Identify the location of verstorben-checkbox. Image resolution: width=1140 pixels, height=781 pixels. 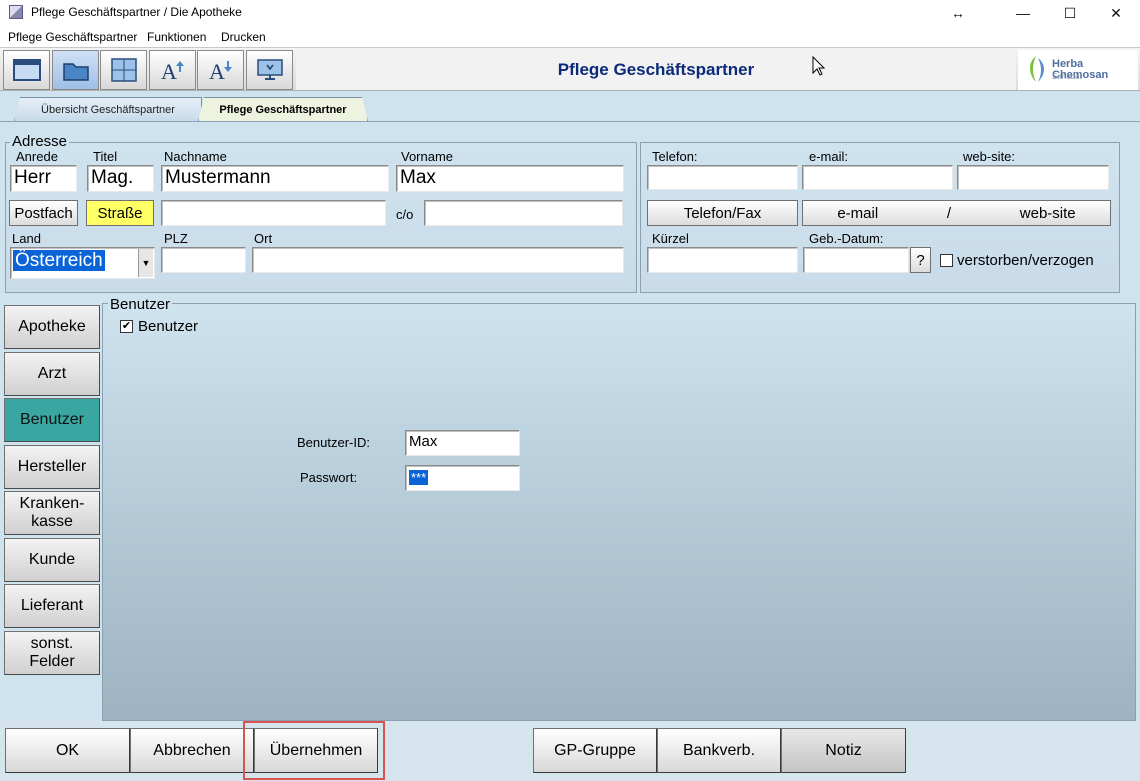
(946, 260).